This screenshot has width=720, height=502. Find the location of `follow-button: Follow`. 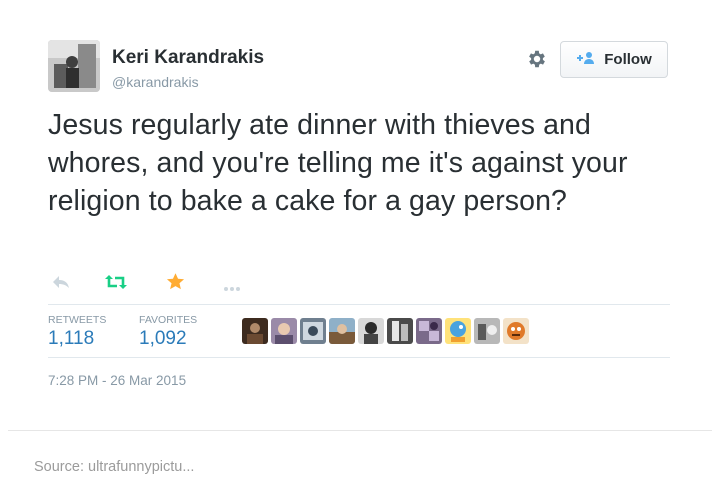

follow-button: Follow is located at coordinates (614, 59).